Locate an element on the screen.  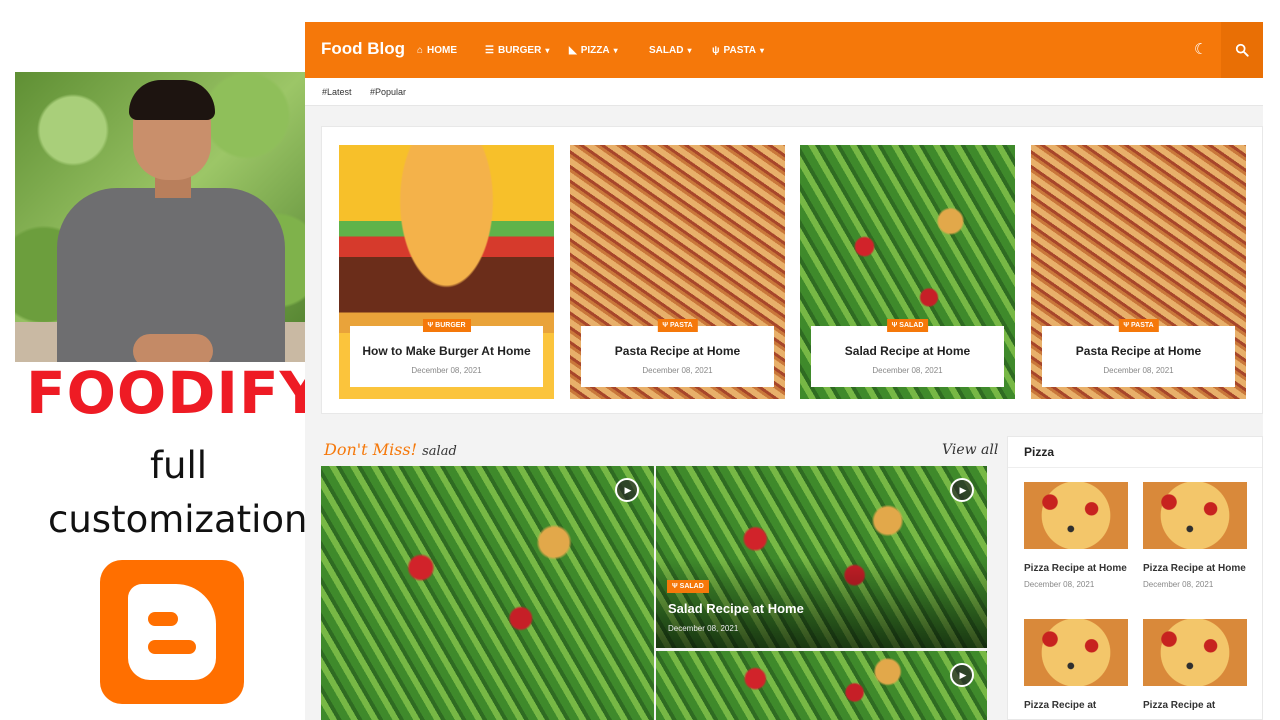
category-label: BURGER is located at coordinates (450, 325).